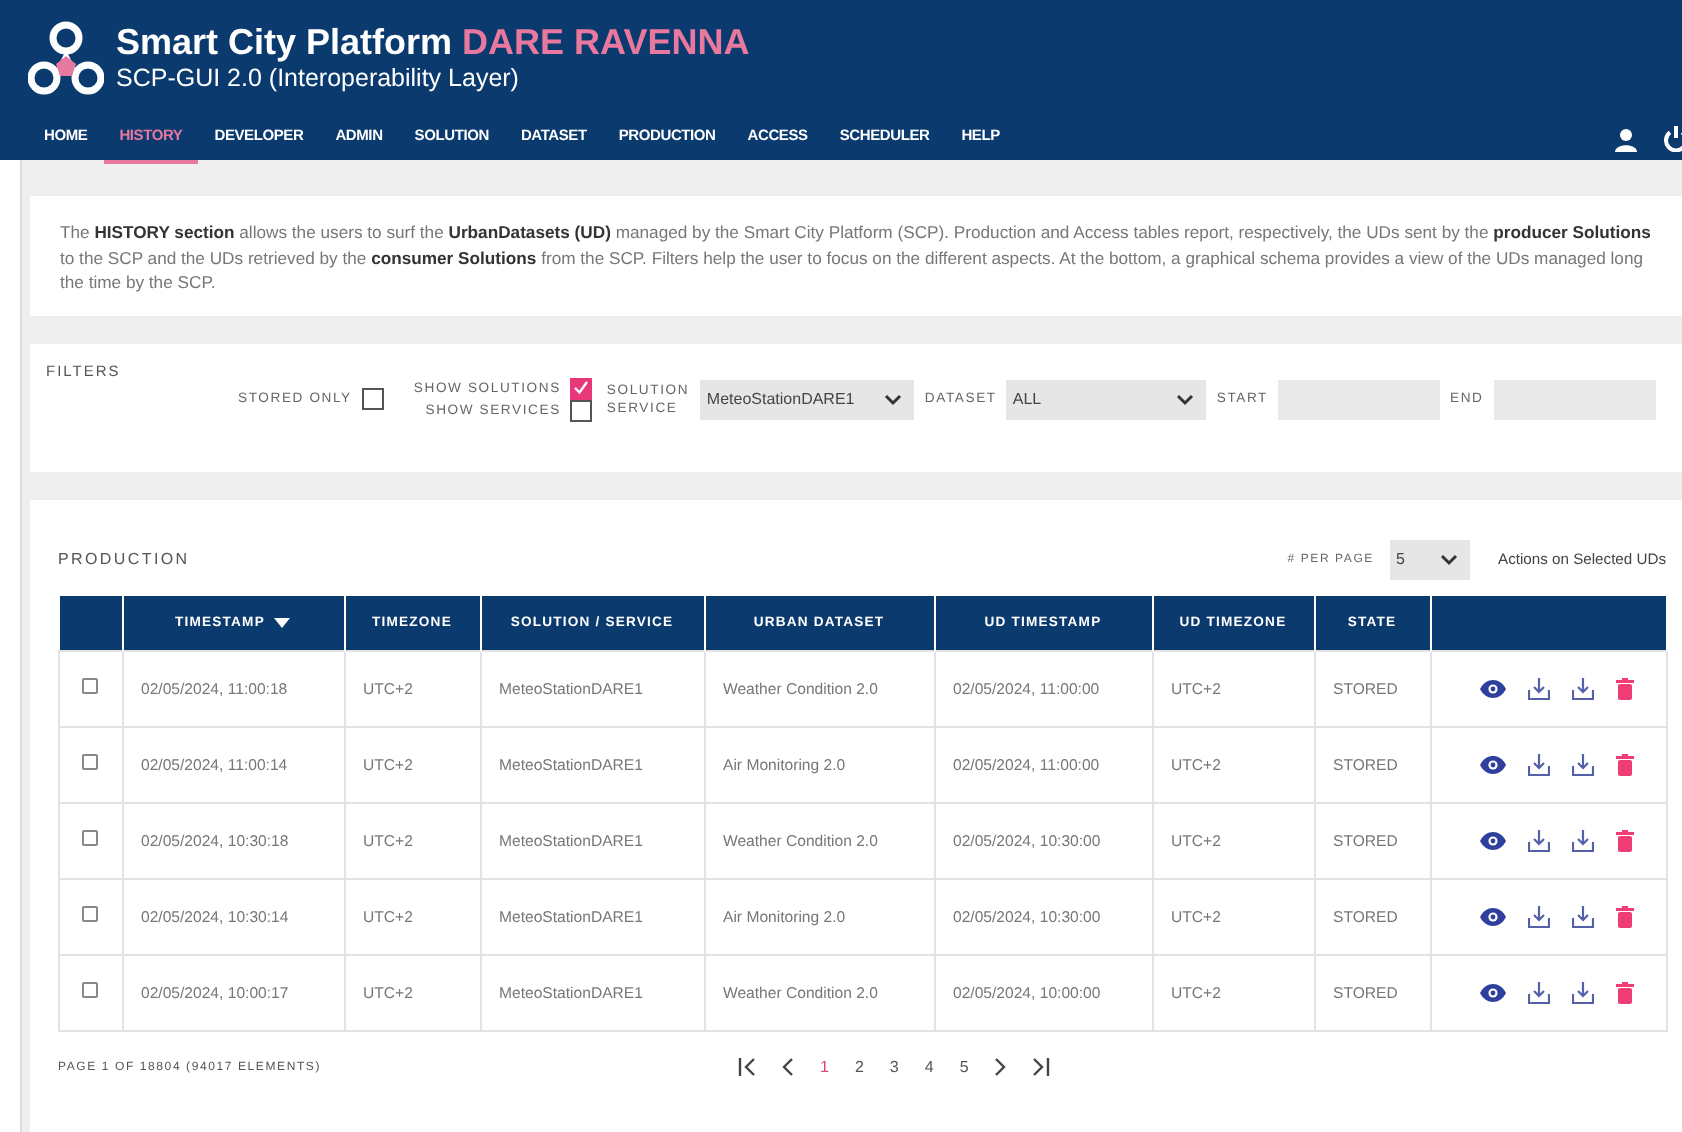 This screenshot has width=1682, height=1132. I want to click on intro-paragraph: The HISTORY section allows the users to surf the UrbanDatasets (UD) managed by the Smart City Platform (SCP). Production and Access tables report, respectively, the UDs sent by the producer Solutions to the SCP and the UDs retrieved by the consumer Solutions from the SCP. Filters help the user to focus on the different aspects. At the bottom, a graphical schema provides a view of the UDs managed long the time by the SCP., so click(856, 257).